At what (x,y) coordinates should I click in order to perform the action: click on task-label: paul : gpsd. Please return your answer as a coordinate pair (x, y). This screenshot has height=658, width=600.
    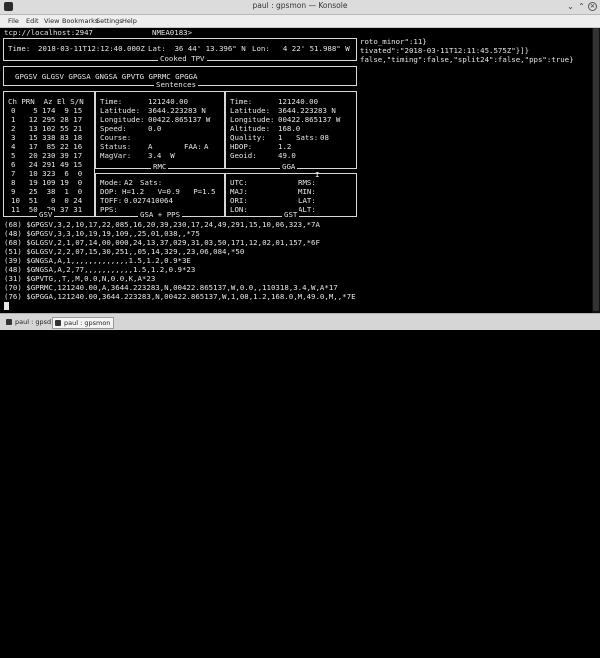
    Looking at the image, I should click on (33, 322).